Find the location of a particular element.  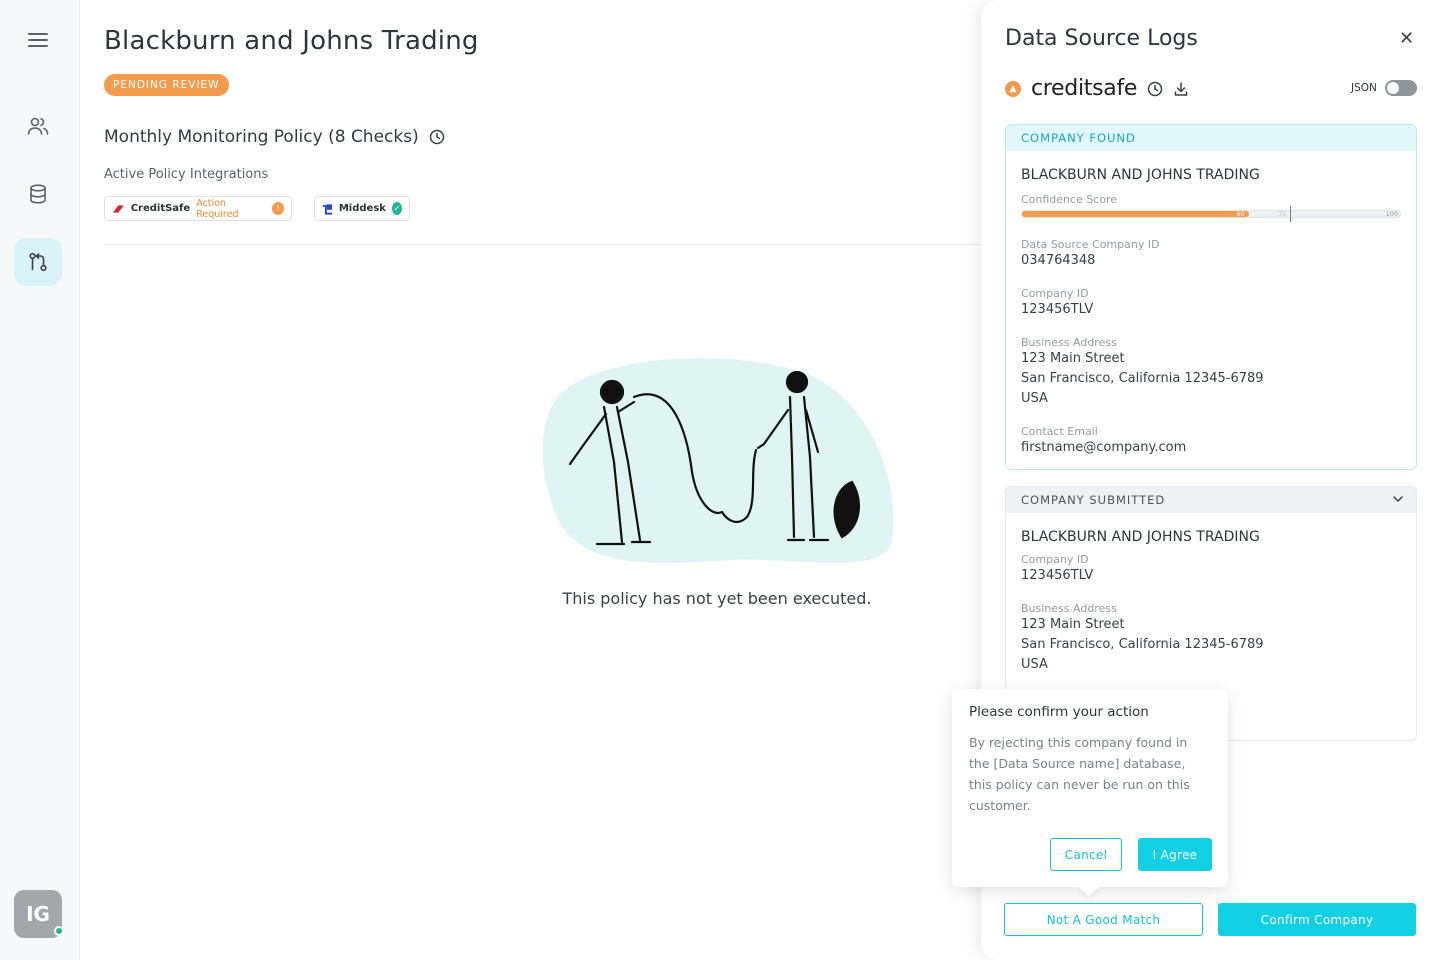

menu-icon is located at coordinates (38, 40).